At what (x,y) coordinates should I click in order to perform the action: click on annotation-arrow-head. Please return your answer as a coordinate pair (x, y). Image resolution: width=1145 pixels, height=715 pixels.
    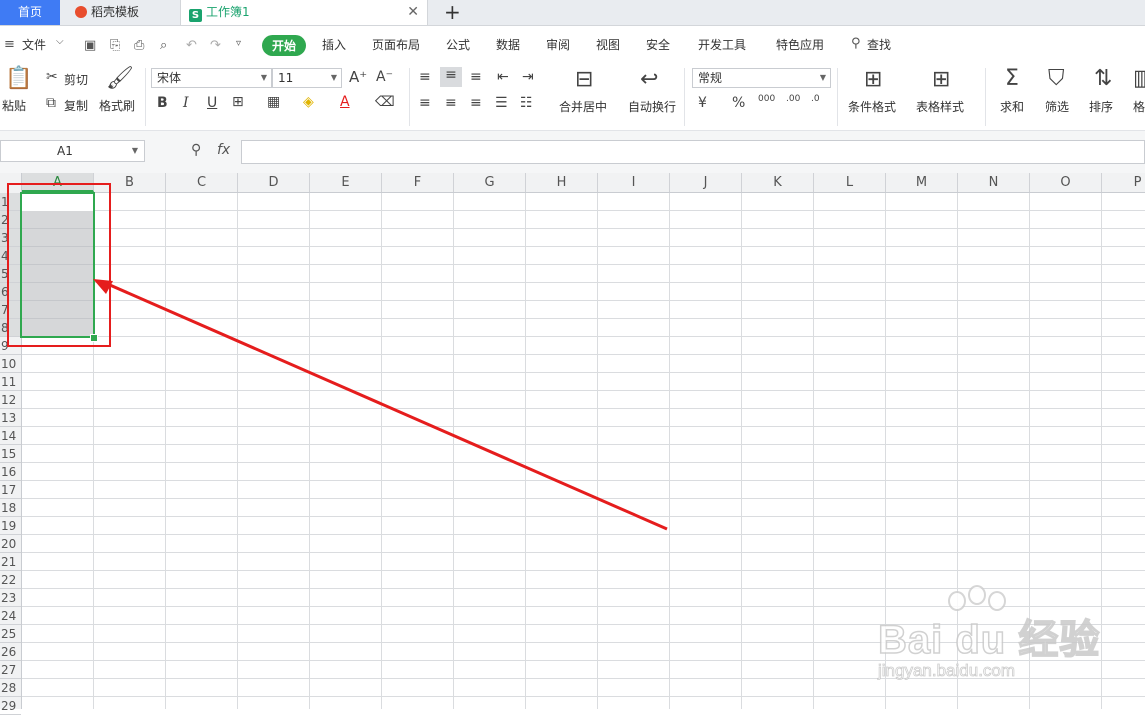
    Looking at the image, I should click on (103, 286).